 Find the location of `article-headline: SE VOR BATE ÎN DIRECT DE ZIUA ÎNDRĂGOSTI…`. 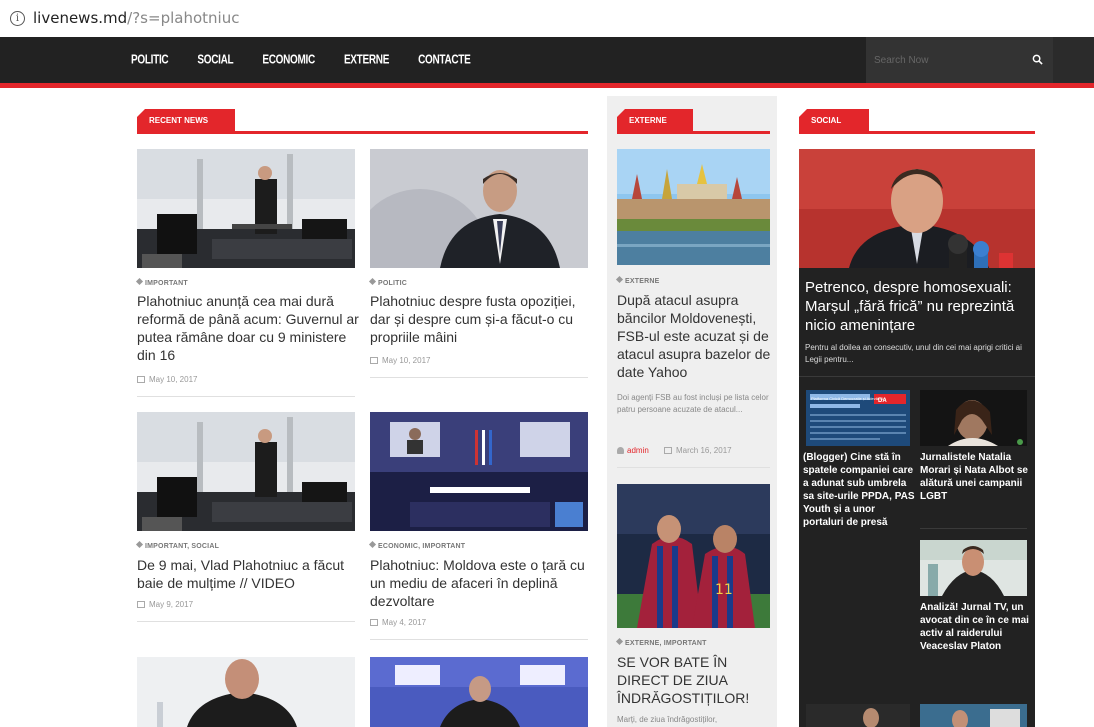

article-headline: SE VOR BATE ÎN DIRECT DE ZIUA ÎNDRĂGOSTI… is located at coordinates (694, 680).